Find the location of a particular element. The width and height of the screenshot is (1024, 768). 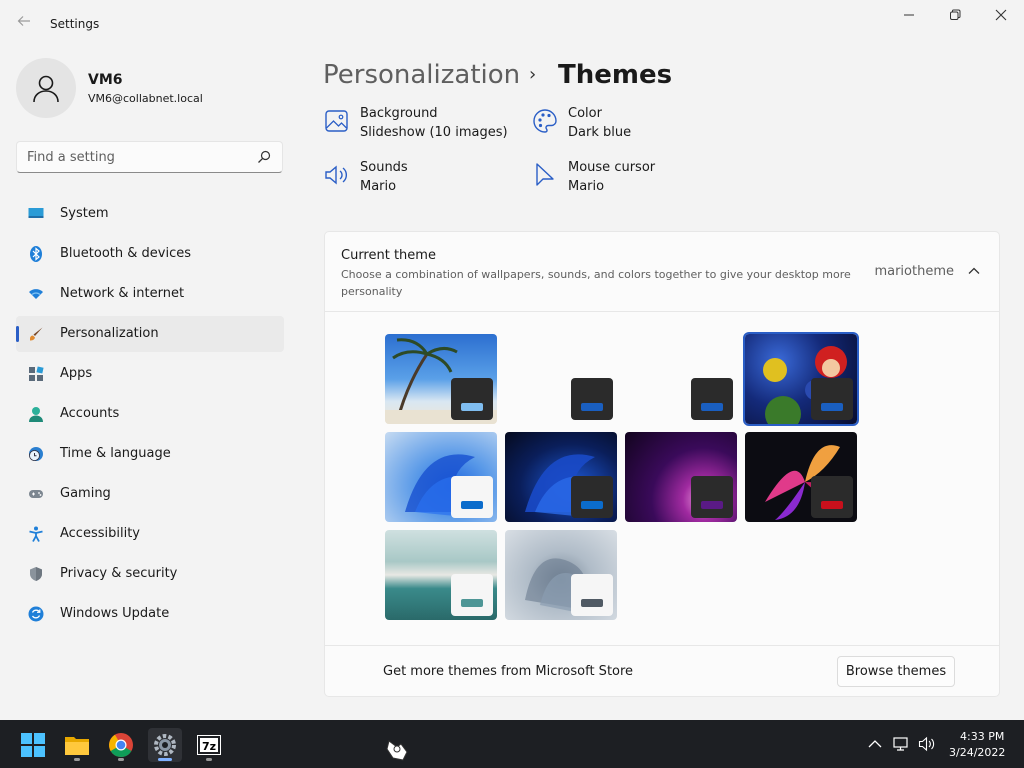

close-button is located at coordinates (1001, 17).